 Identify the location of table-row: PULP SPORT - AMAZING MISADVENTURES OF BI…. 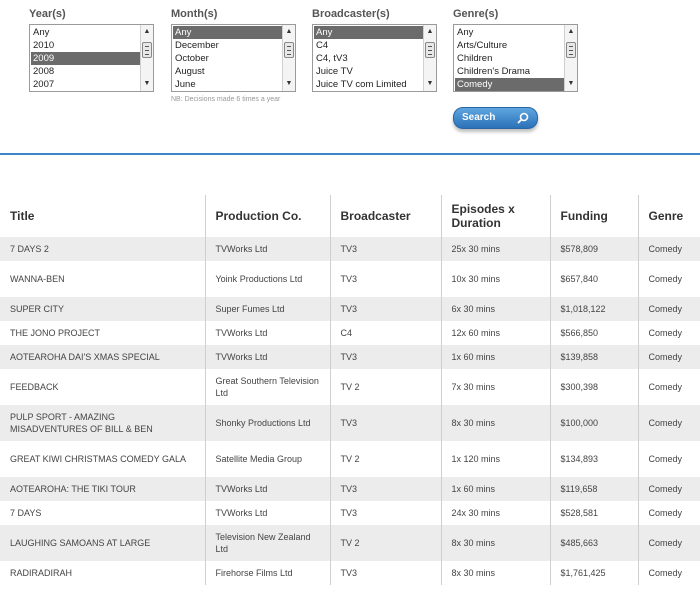
(350, 423).